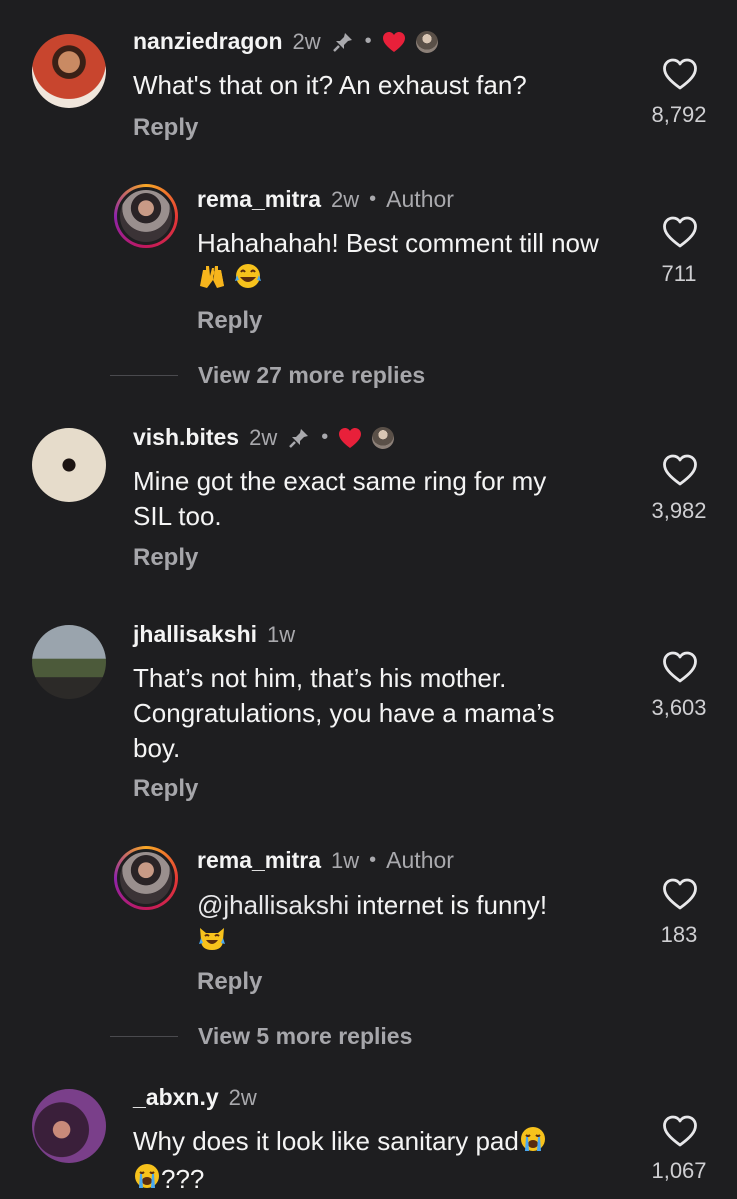 This screenshot has width=737, height=1199. Describe the element at coordinates (679, 114) in the screenshot. I see `like-count: 8,792` at that location.